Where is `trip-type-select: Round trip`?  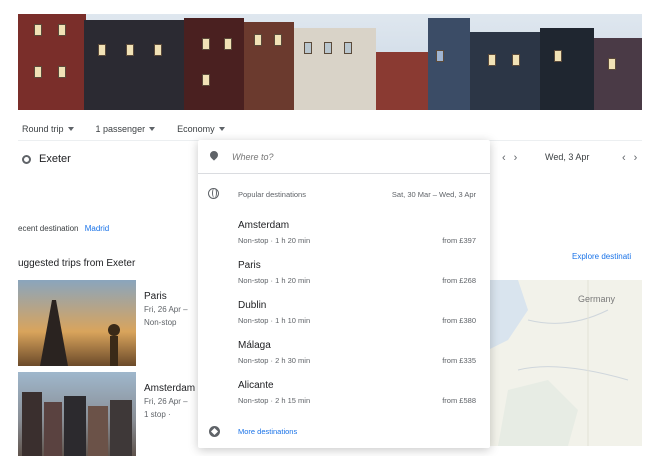 trip-type-select: Round trip is located at coordinates (48, 129).